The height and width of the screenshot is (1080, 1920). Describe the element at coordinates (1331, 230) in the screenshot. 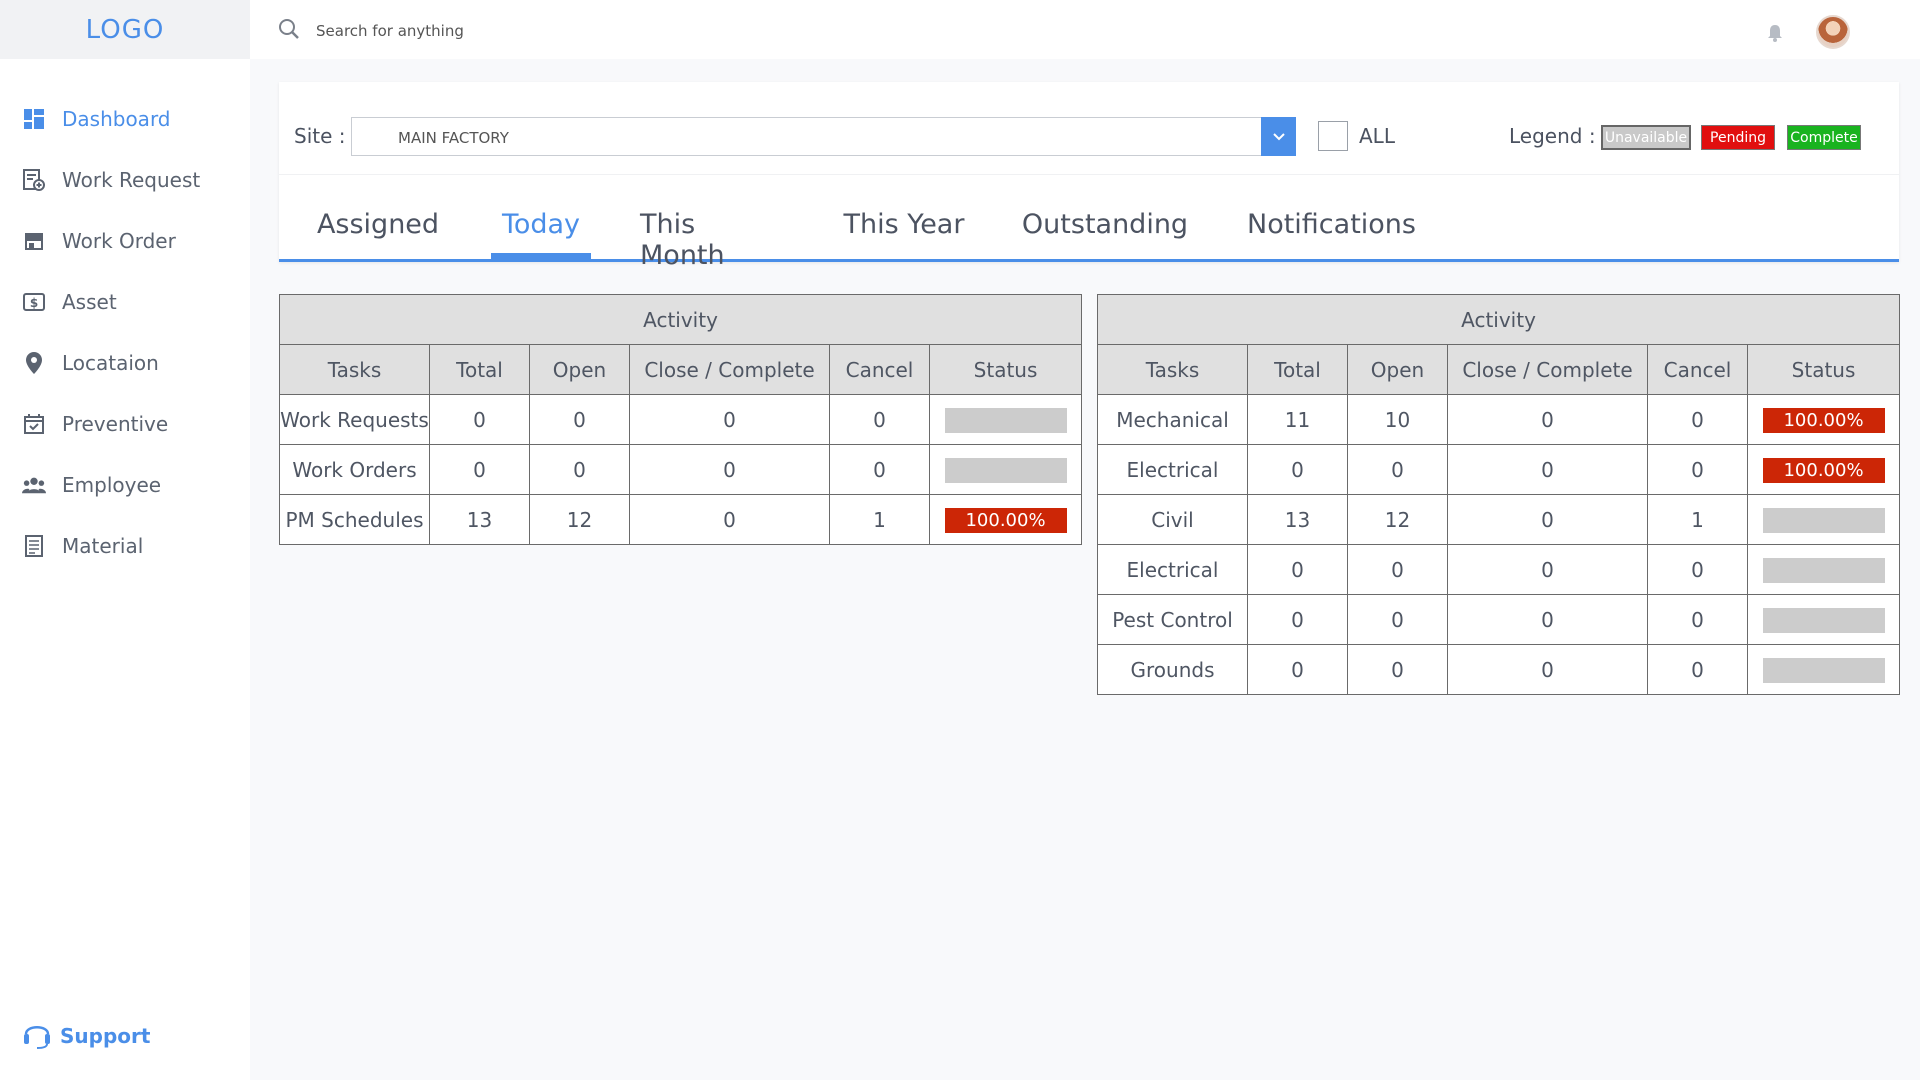

I see `tab-notifications: Notifications` at that location.